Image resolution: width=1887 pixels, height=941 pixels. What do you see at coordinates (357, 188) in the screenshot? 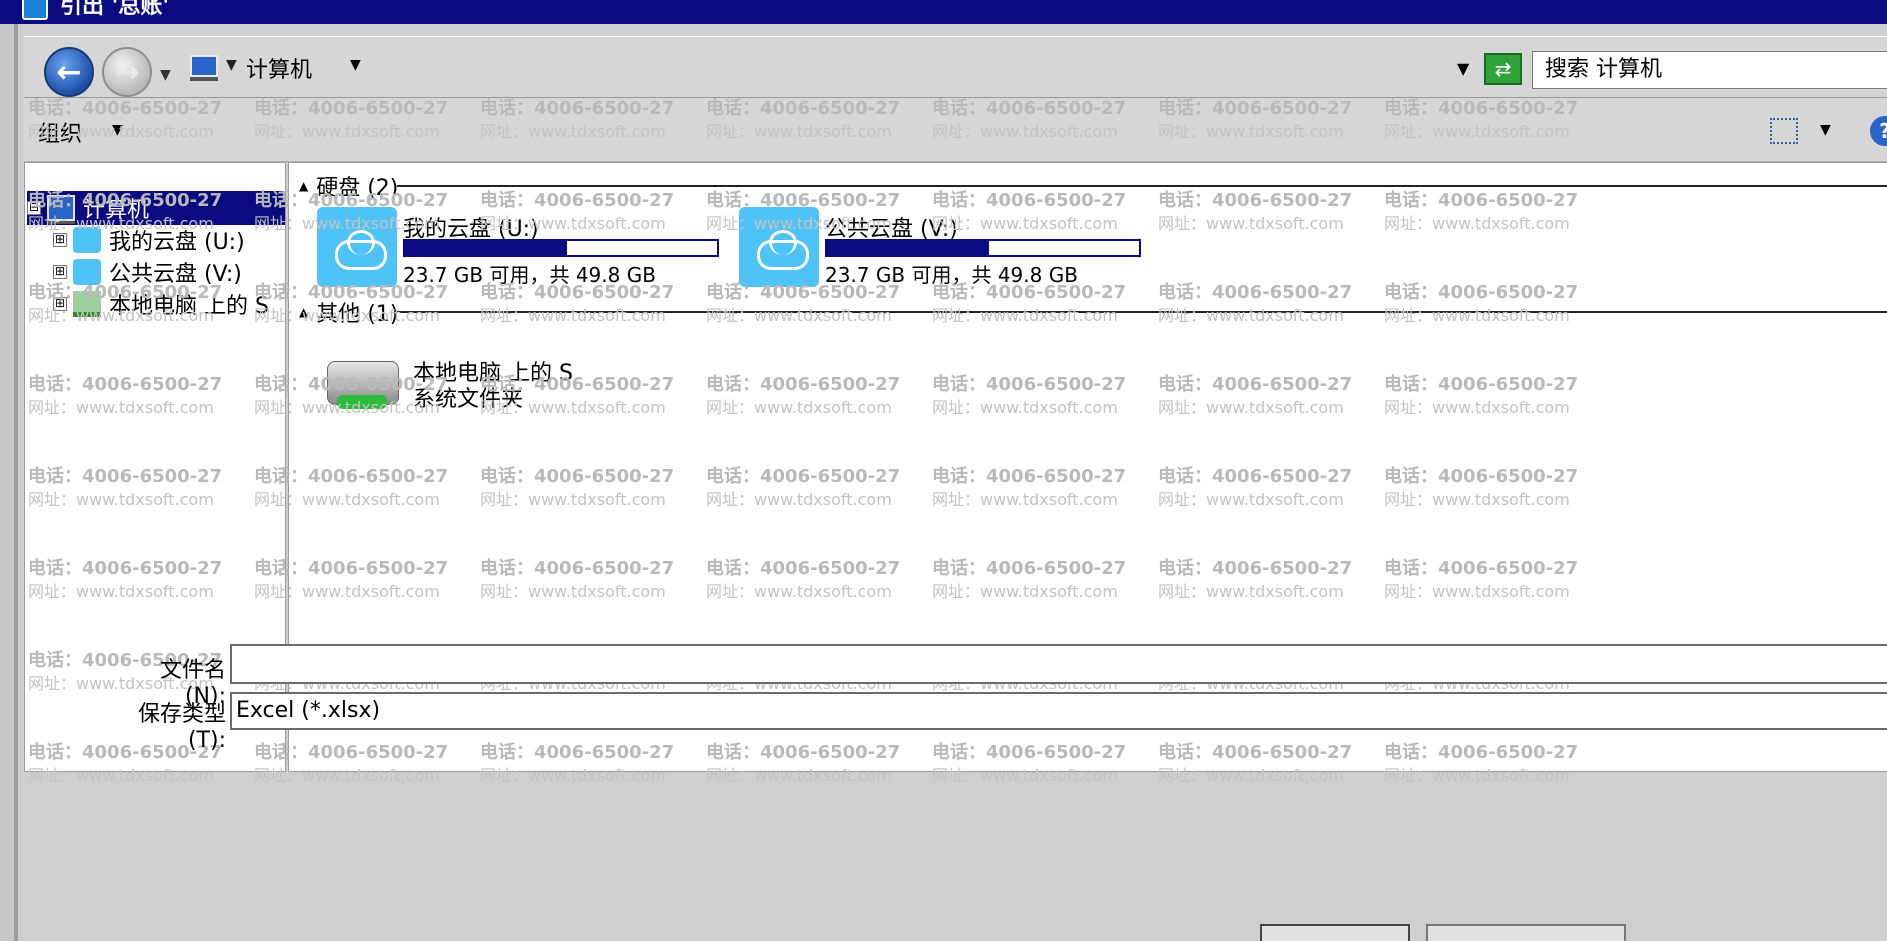
I see `group-label: 硬盘 (2)` at bounding box center [357, 188].